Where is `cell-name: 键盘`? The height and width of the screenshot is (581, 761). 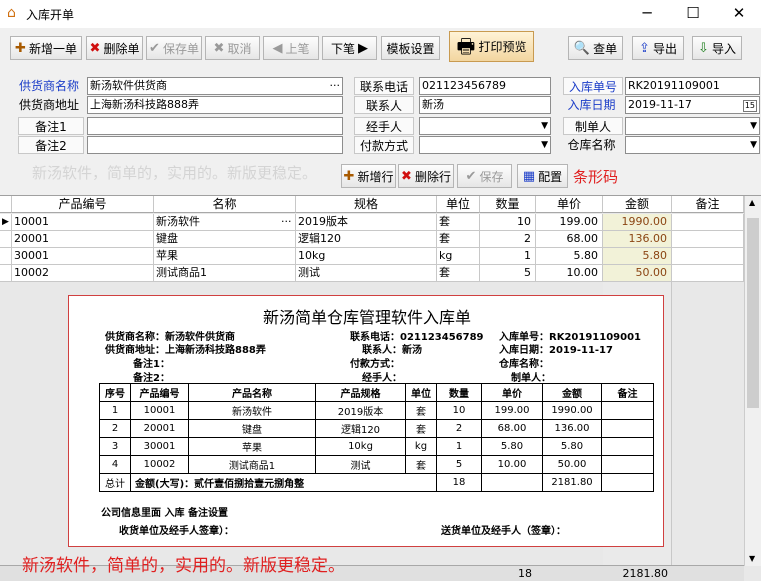 cell-name: 键盘 is located at coordinates (225, 239).